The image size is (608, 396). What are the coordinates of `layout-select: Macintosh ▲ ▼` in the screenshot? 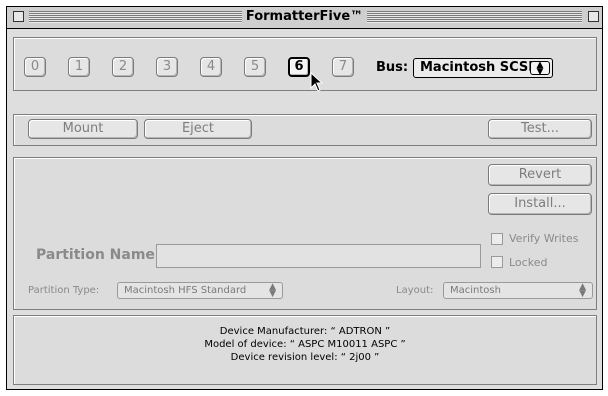 It's located at (518, 290).